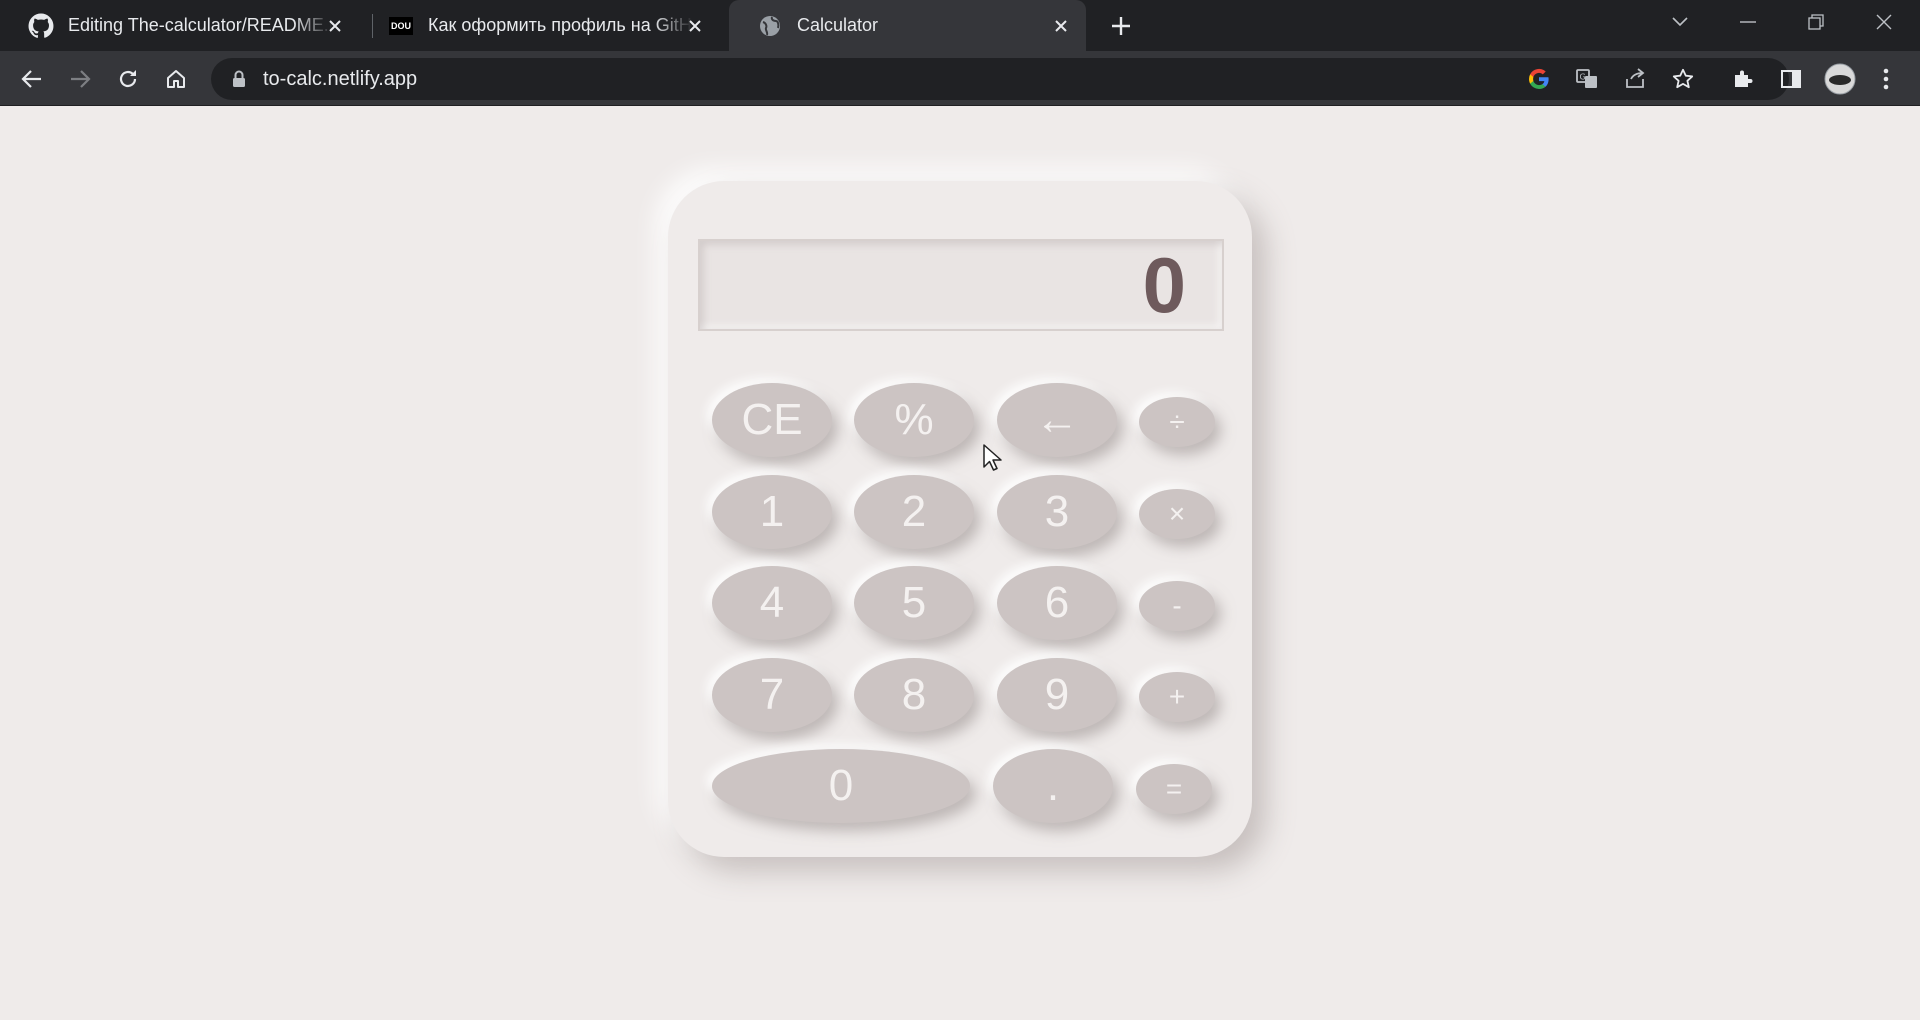 The image size is (1920, 1020). What do you see at coordinates (841, 786) in the screenshot?
I see `digit-0-button: 0` at bounding box center [841, 786].